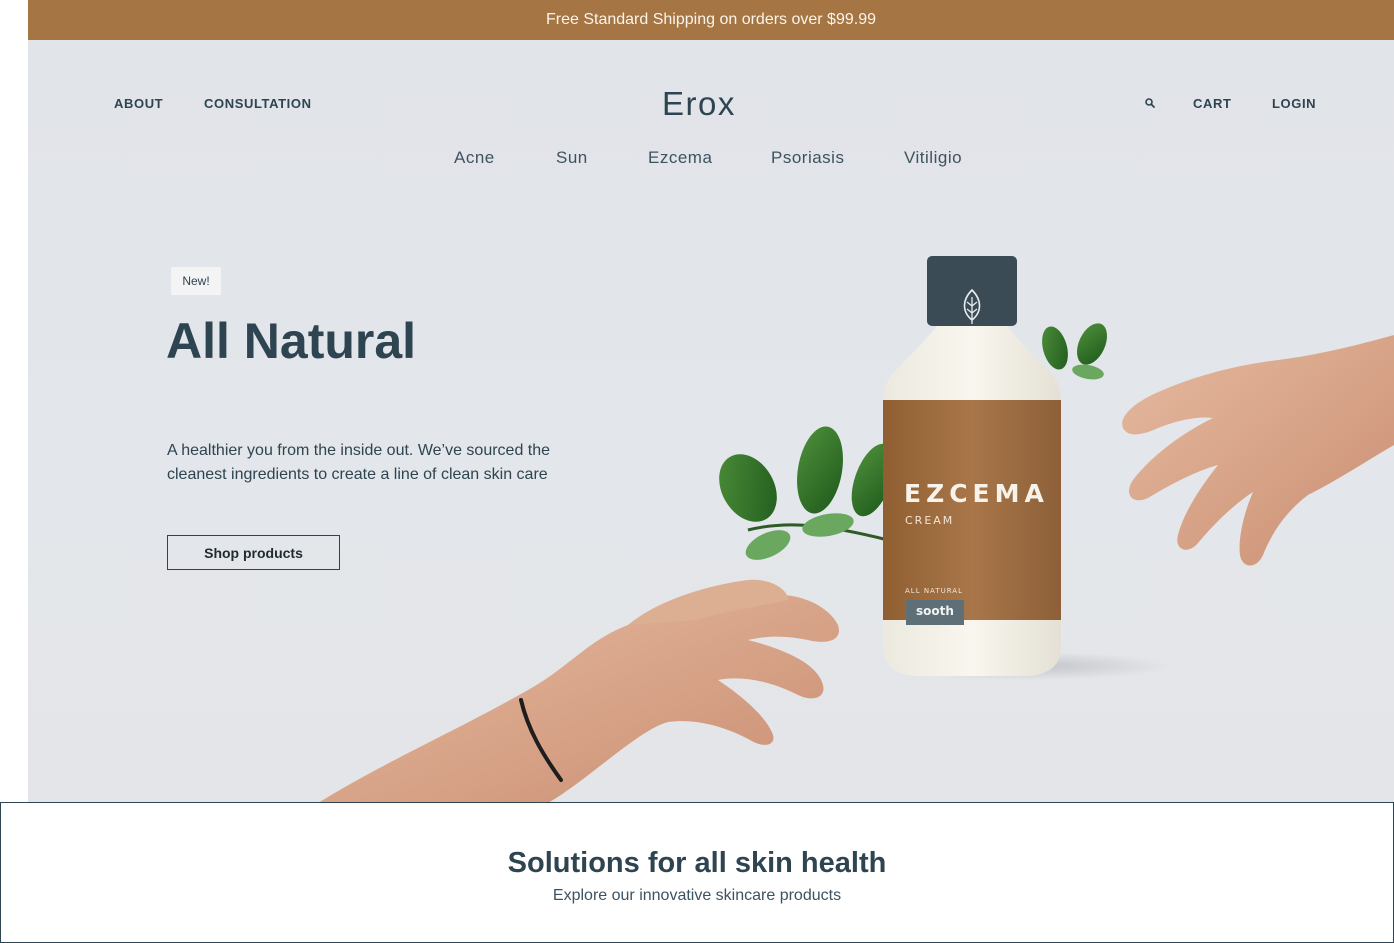 The width and height of the screenshot is (1394, 943). Describe the element at coordinates (291, 341) in the screenshot. I see `hero-title: All Natural` at that location.